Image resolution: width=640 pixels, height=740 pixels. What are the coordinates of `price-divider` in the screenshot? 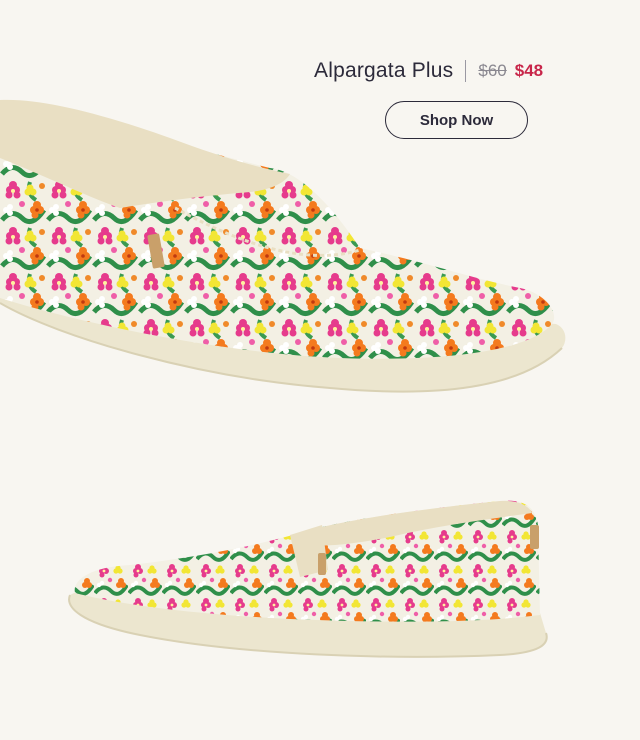 It's located at (466, 71).